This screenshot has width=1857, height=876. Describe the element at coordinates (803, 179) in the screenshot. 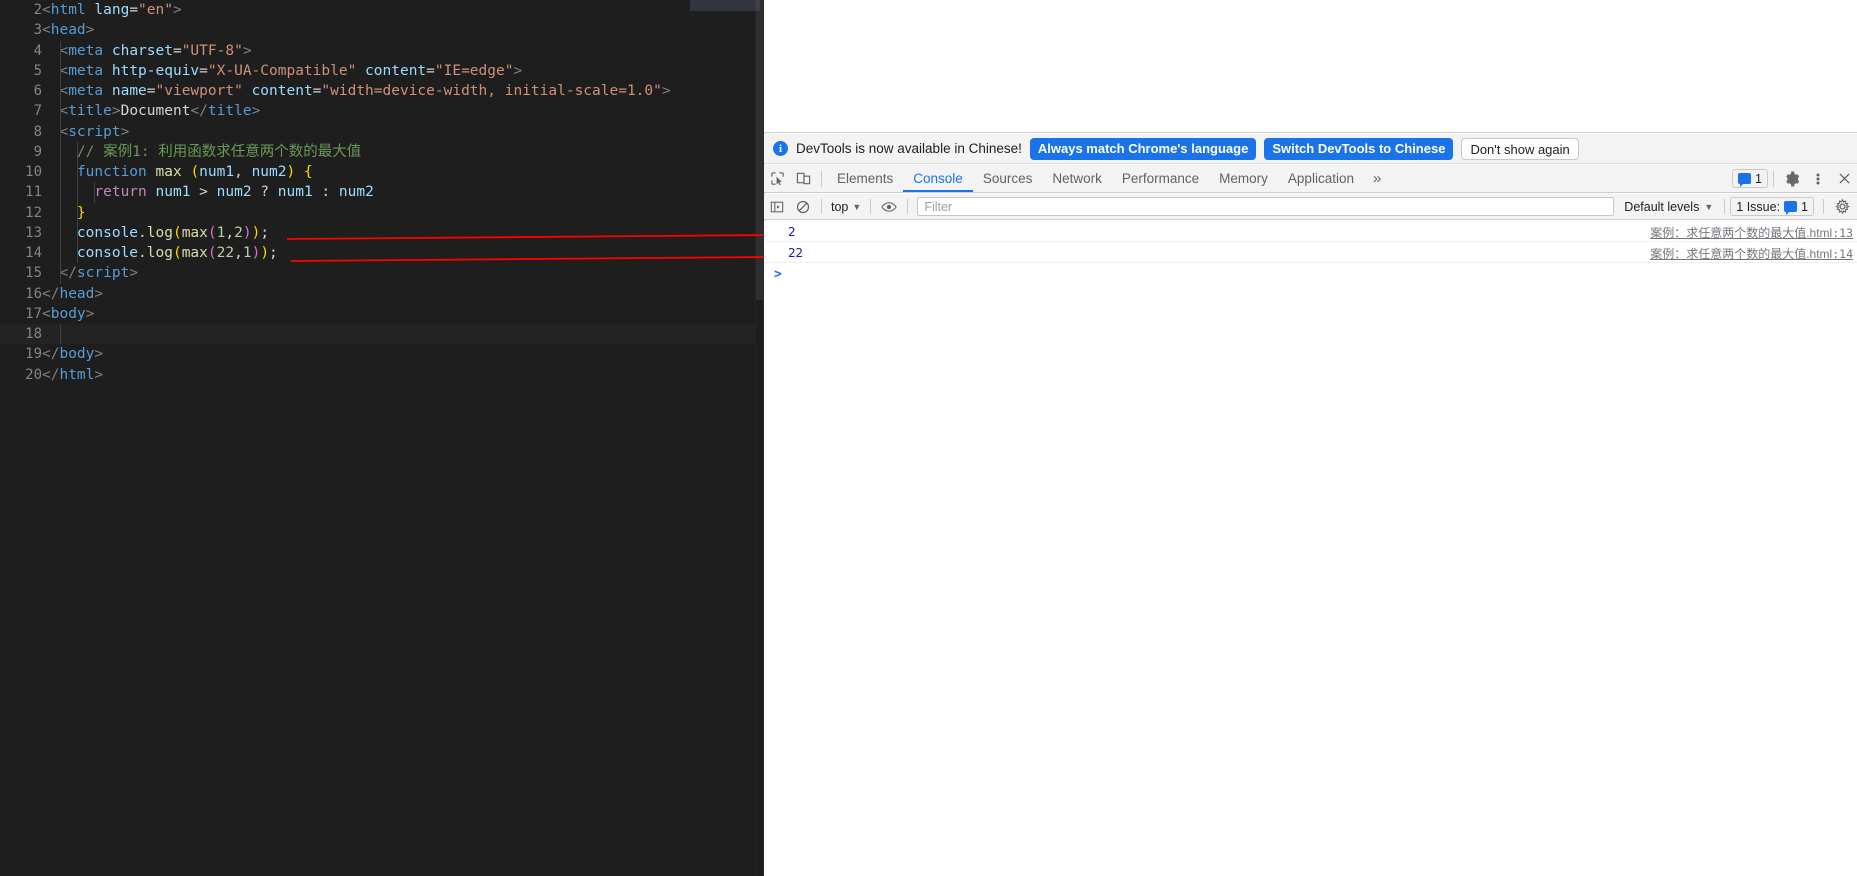

I see `device-toolbar-icon` at that location.